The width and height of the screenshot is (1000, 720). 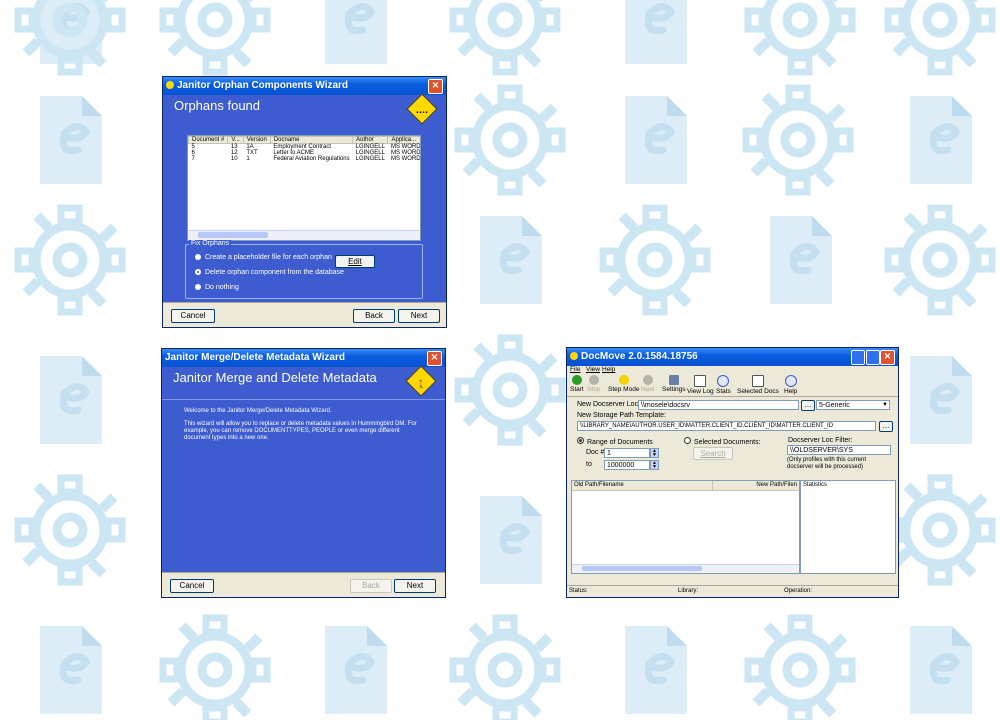 What do you see at coordinates (627, 465) in the screenshot?
I see `doc-to-field: 1000000` at bounding box center [627, 465].